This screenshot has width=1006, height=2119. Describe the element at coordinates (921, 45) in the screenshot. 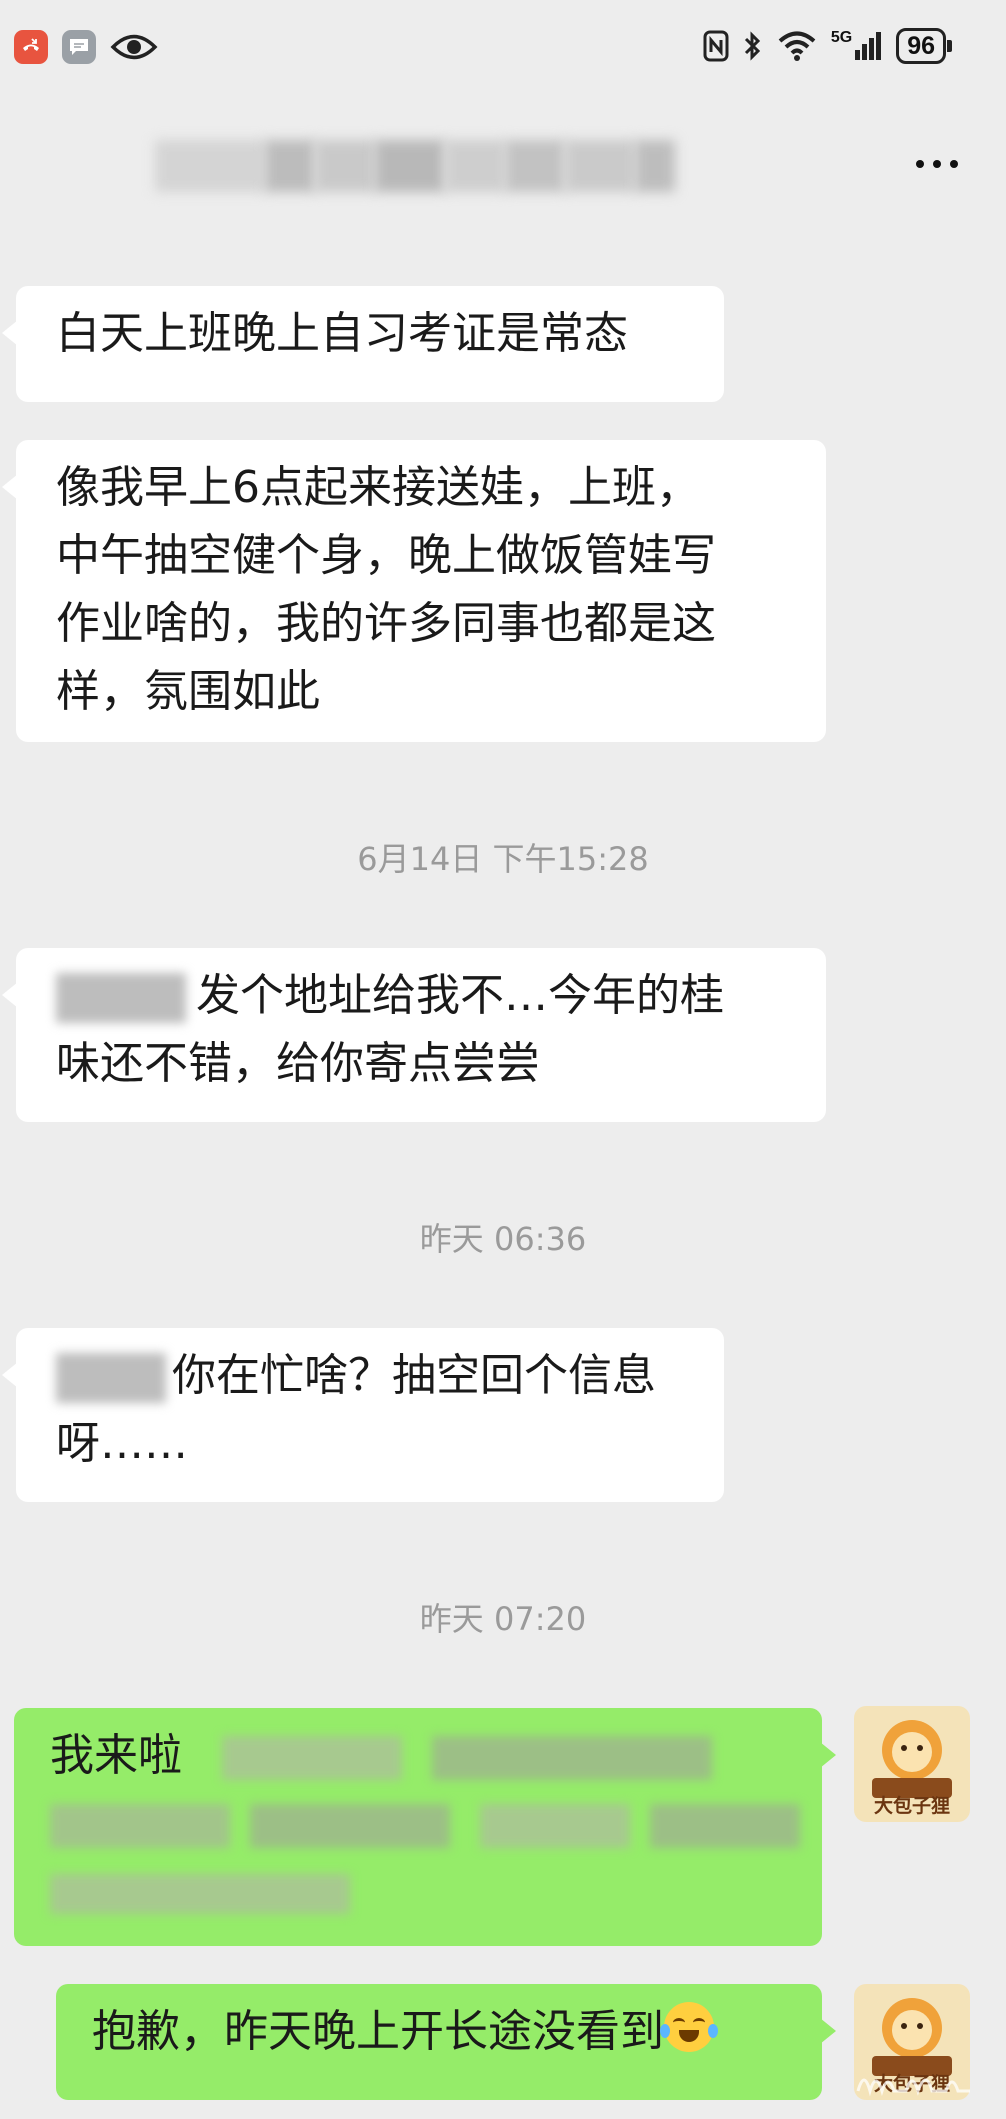

I see `battery-level: 96` at that location.